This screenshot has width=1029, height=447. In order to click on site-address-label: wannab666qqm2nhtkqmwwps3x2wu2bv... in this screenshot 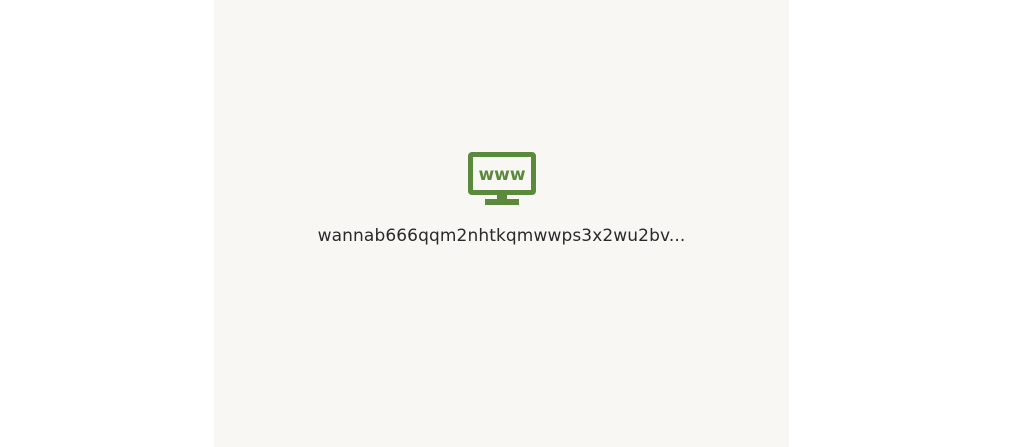, I will do `click(502, 236)`.